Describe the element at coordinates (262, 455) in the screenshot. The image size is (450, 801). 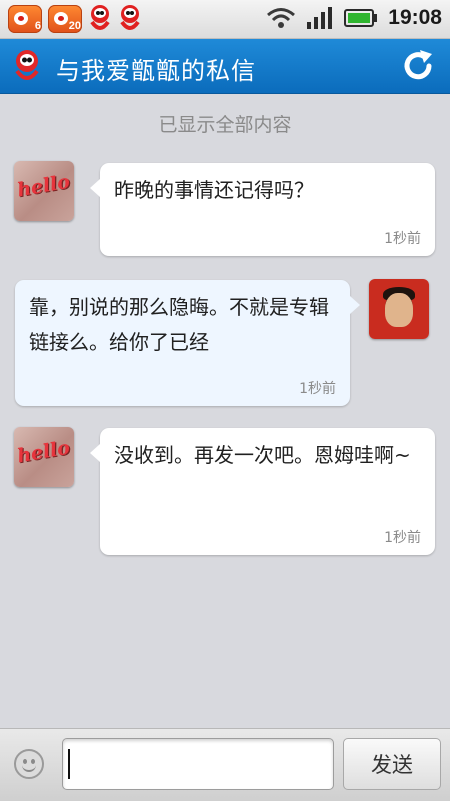
I see `message-text: 没收到。再发一次吧。恩姆哇啊~` at that location.